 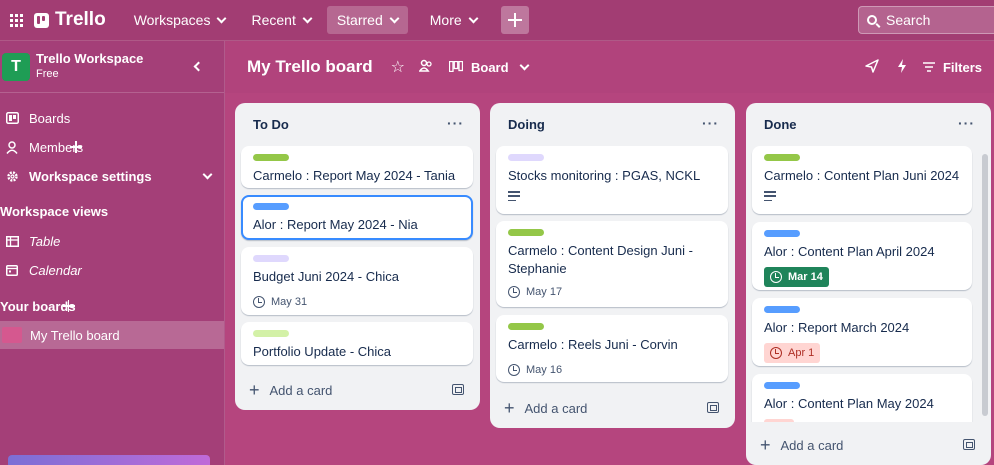 I want to click on workspace-visibility-icon, so click(x=425, y=67).